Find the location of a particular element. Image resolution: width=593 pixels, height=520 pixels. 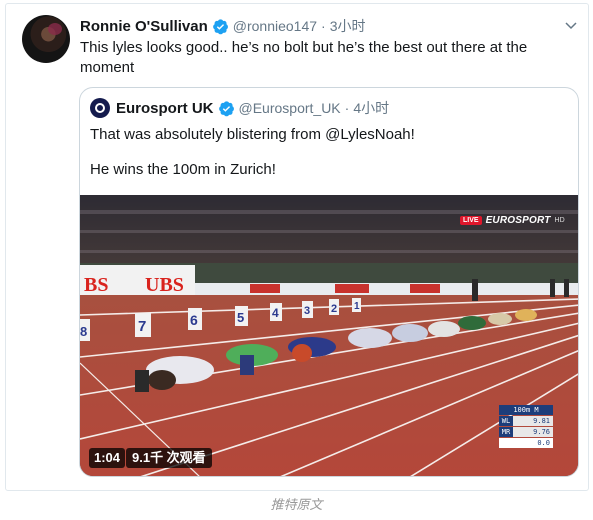

scoreboard-row: MR 9.76 is located at coordinates (526, 432).